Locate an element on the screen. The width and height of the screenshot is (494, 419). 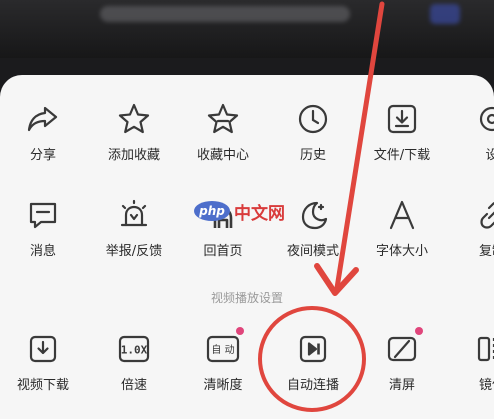
report-feedback-button: 举报/反馈 is located at coordinates (134, 229).